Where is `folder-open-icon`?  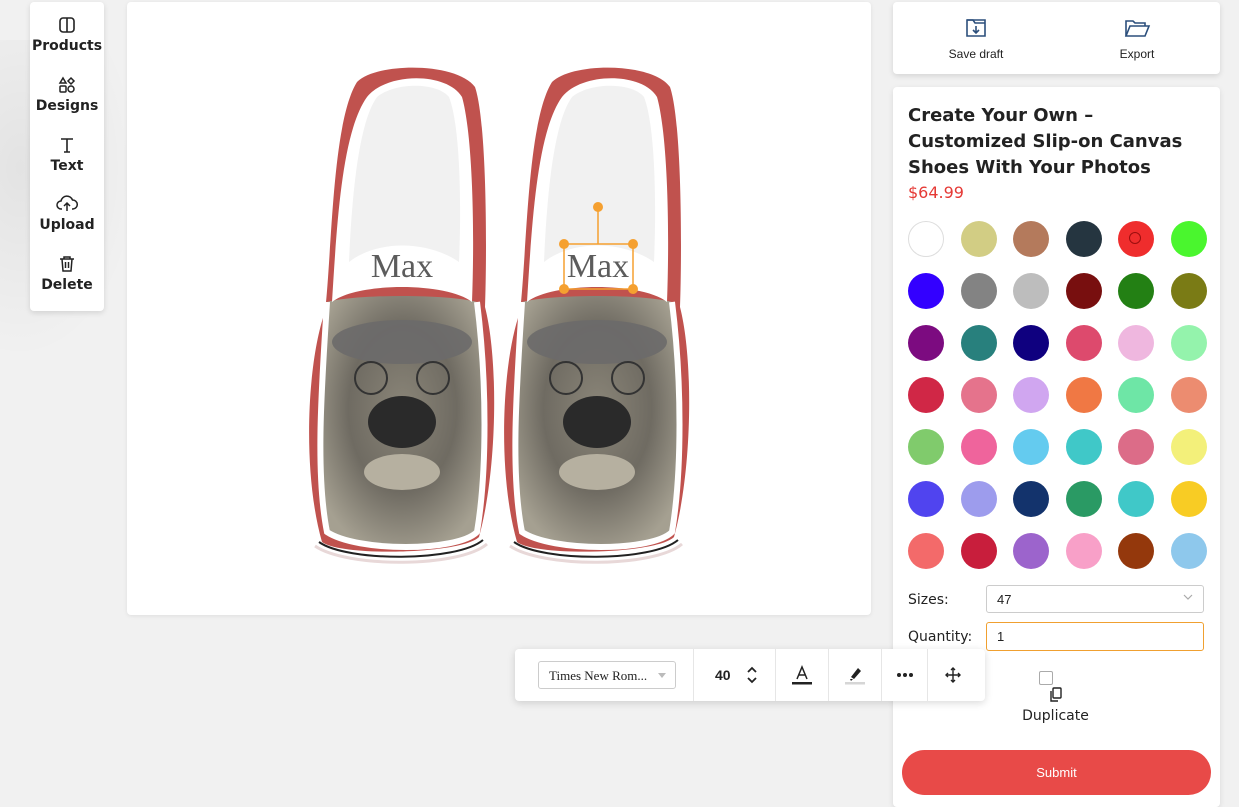
folder-open-icon is located at coordinates (1137, 28).